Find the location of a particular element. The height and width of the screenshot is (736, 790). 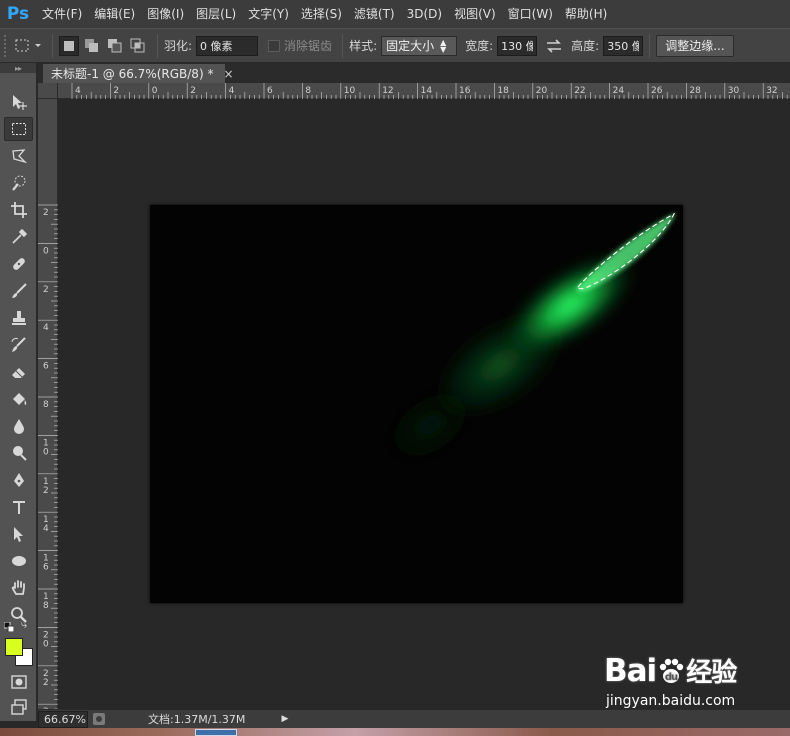

photoshop-logo: Ps is located at coordinates (18, 14).